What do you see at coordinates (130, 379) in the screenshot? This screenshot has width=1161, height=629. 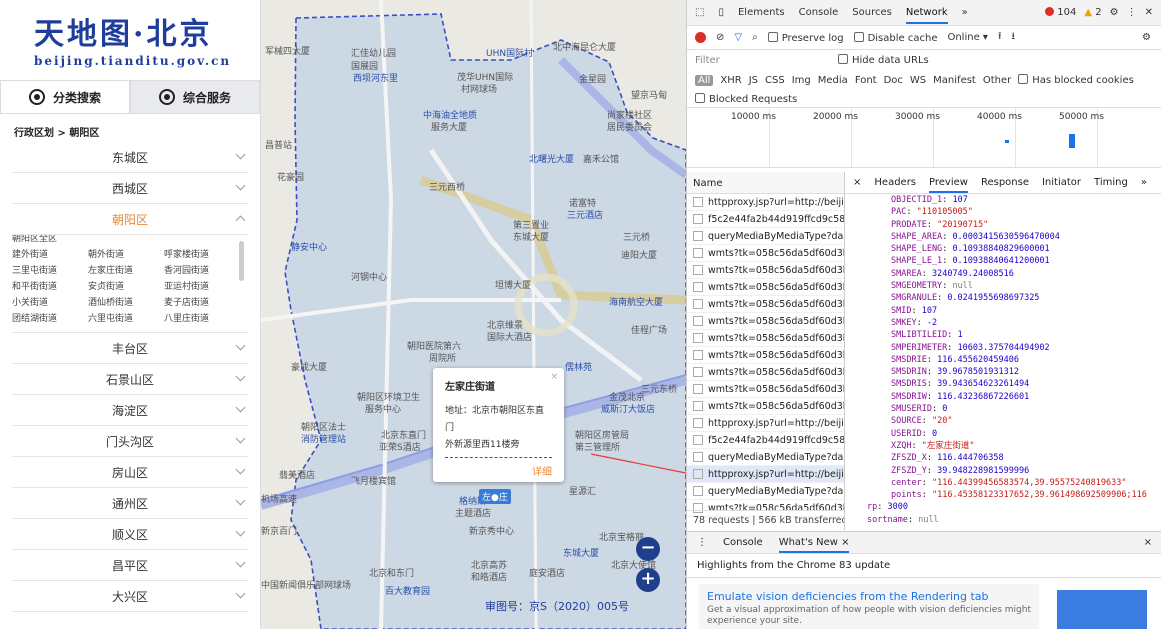 I see `district-item: 石景山区` at bounding box center [130, 379].